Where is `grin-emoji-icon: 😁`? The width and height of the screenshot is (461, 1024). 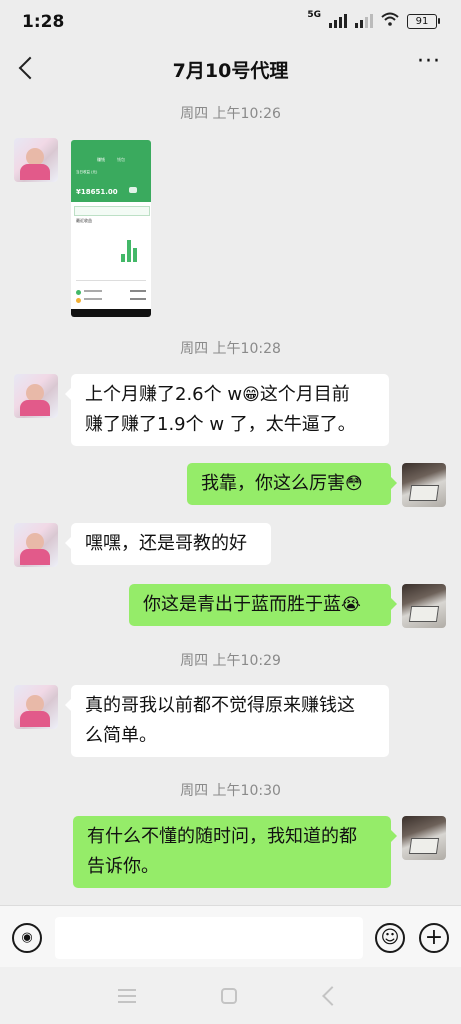
grin-emoji-icon: 😁 is located at coordinates (251, 395).